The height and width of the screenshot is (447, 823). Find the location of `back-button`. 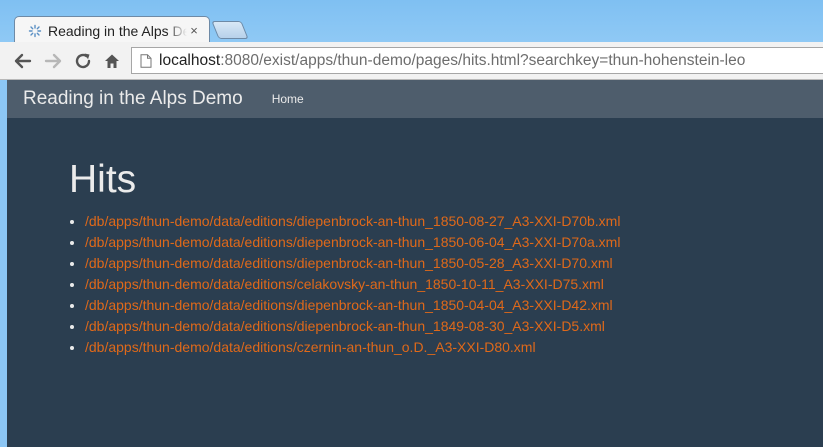

back-button is located at coordinates (23, 61).